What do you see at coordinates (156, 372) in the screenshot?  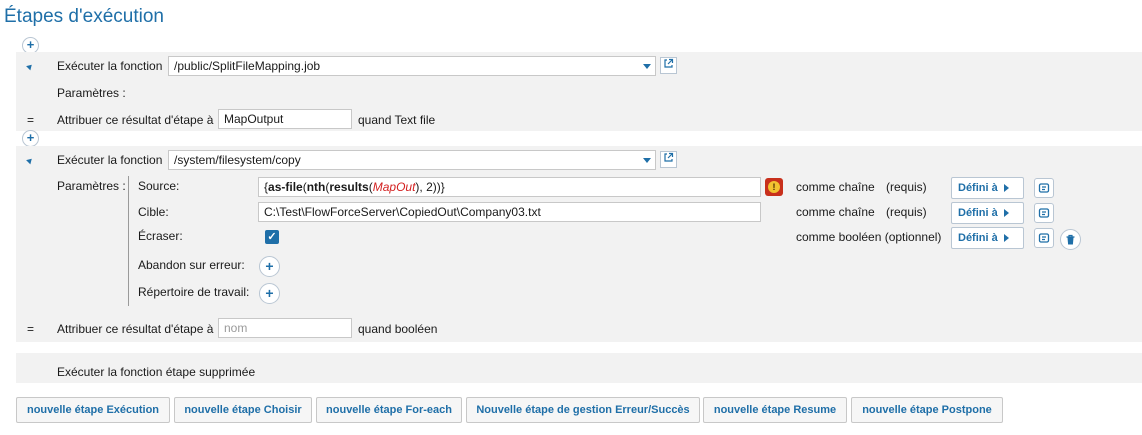 I see `deleted-step-text: Exécuter la fonction étape supprimée` at bounding box center [156, 372].